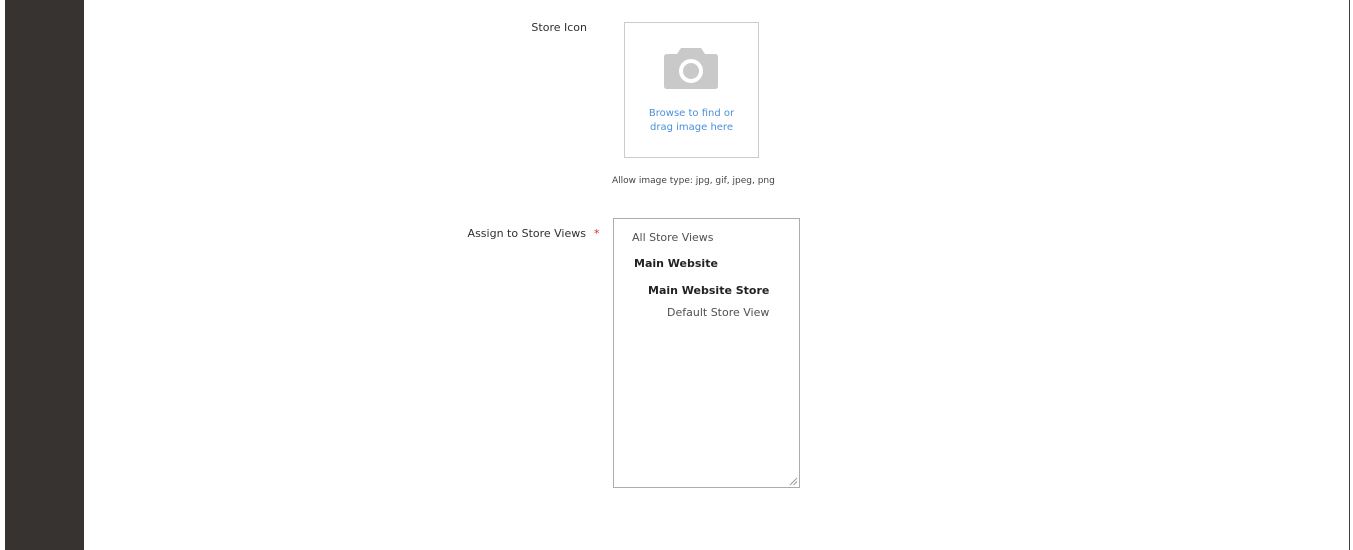  What do you see at coordinates (673, 237) in the screenshot?
I see `option-all-store-views: All Store Views` at bounding box center [673, 237].